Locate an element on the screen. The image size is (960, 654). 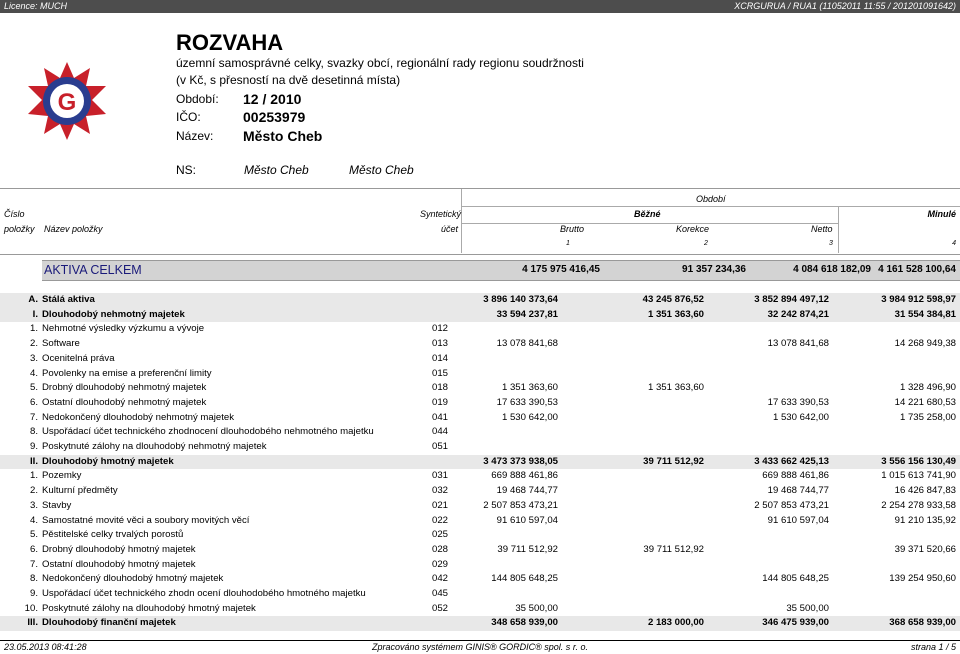
col-brutto: Brutto is located at coordinates (572, 229).